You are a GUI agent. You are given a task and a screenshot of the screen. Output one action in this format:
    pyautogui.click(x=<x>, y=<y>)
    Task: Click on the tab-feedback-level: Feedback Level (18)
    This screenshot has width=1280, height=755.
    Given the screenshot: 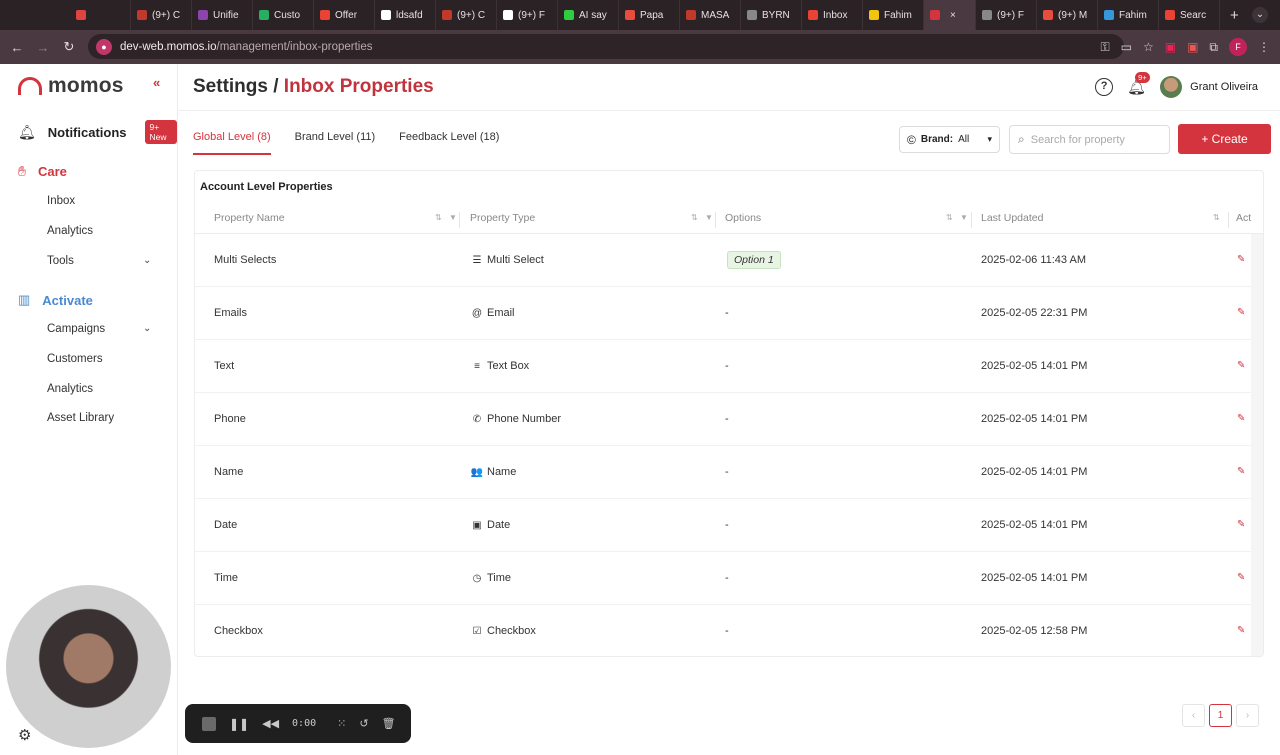 What is the action you would take?
    pyautogui.click(x=449, y=143)
    